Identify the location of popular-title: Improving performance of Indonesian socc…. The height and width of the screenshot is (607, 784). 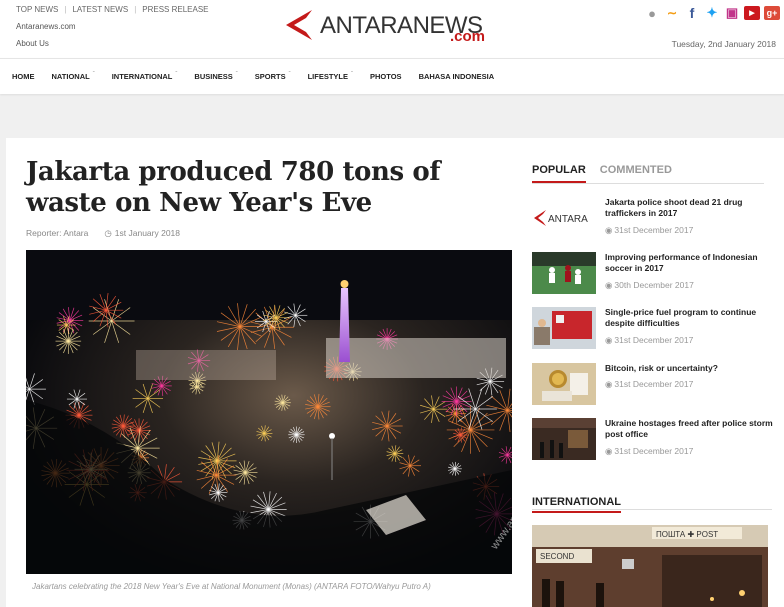
(690, 263).